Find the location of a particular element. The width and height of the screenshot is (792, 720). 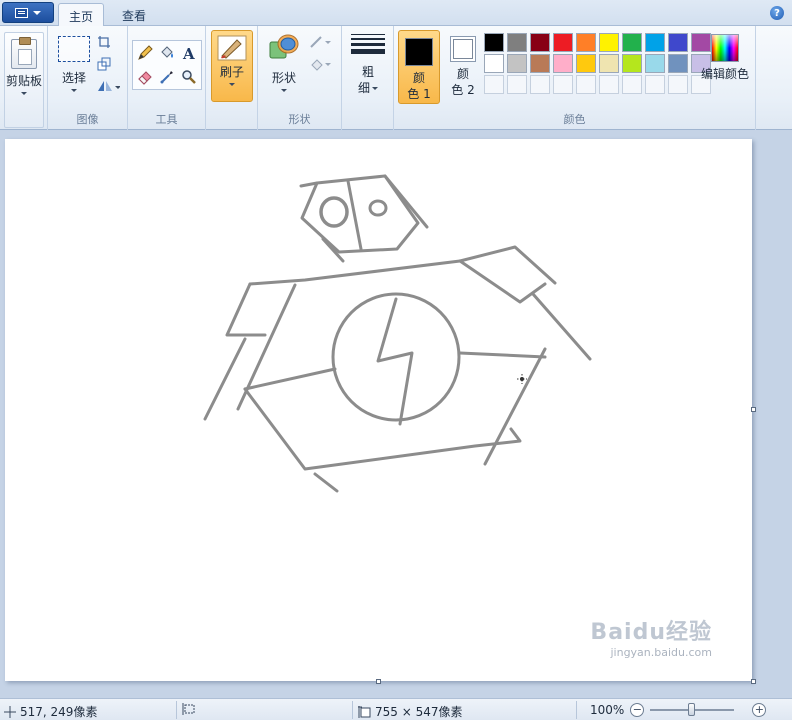

canvas-size-text: 755 × 547像素 is located at coordinates (419, 712).